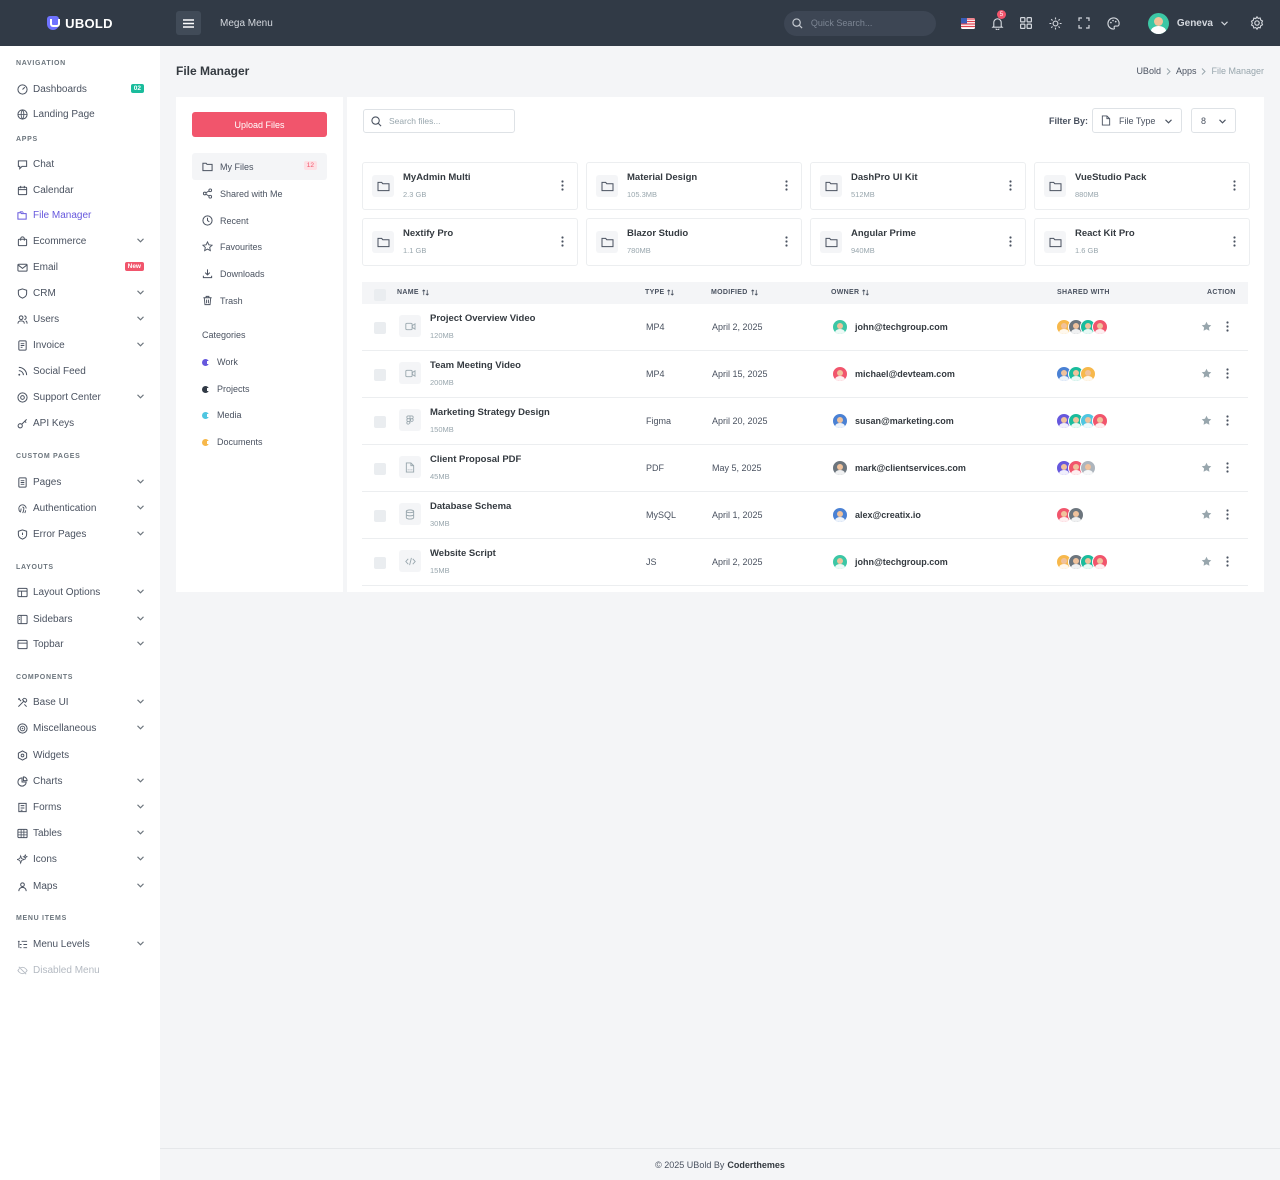 This screenshot has width=1280, height=1180. Describe the element at coordinates (80, 397) in the screenshot. I see `sidebar-item-support-center: Support Center` at that location.